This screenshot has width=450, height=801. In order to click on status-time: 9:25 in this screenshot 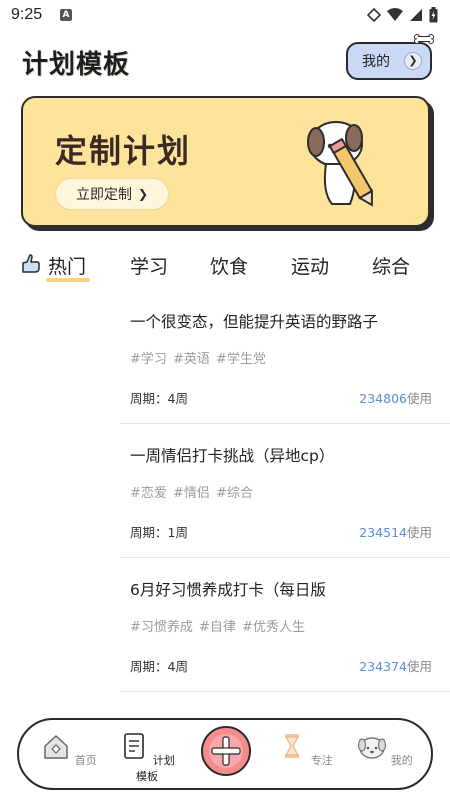, I will do `click(27, 14)`.